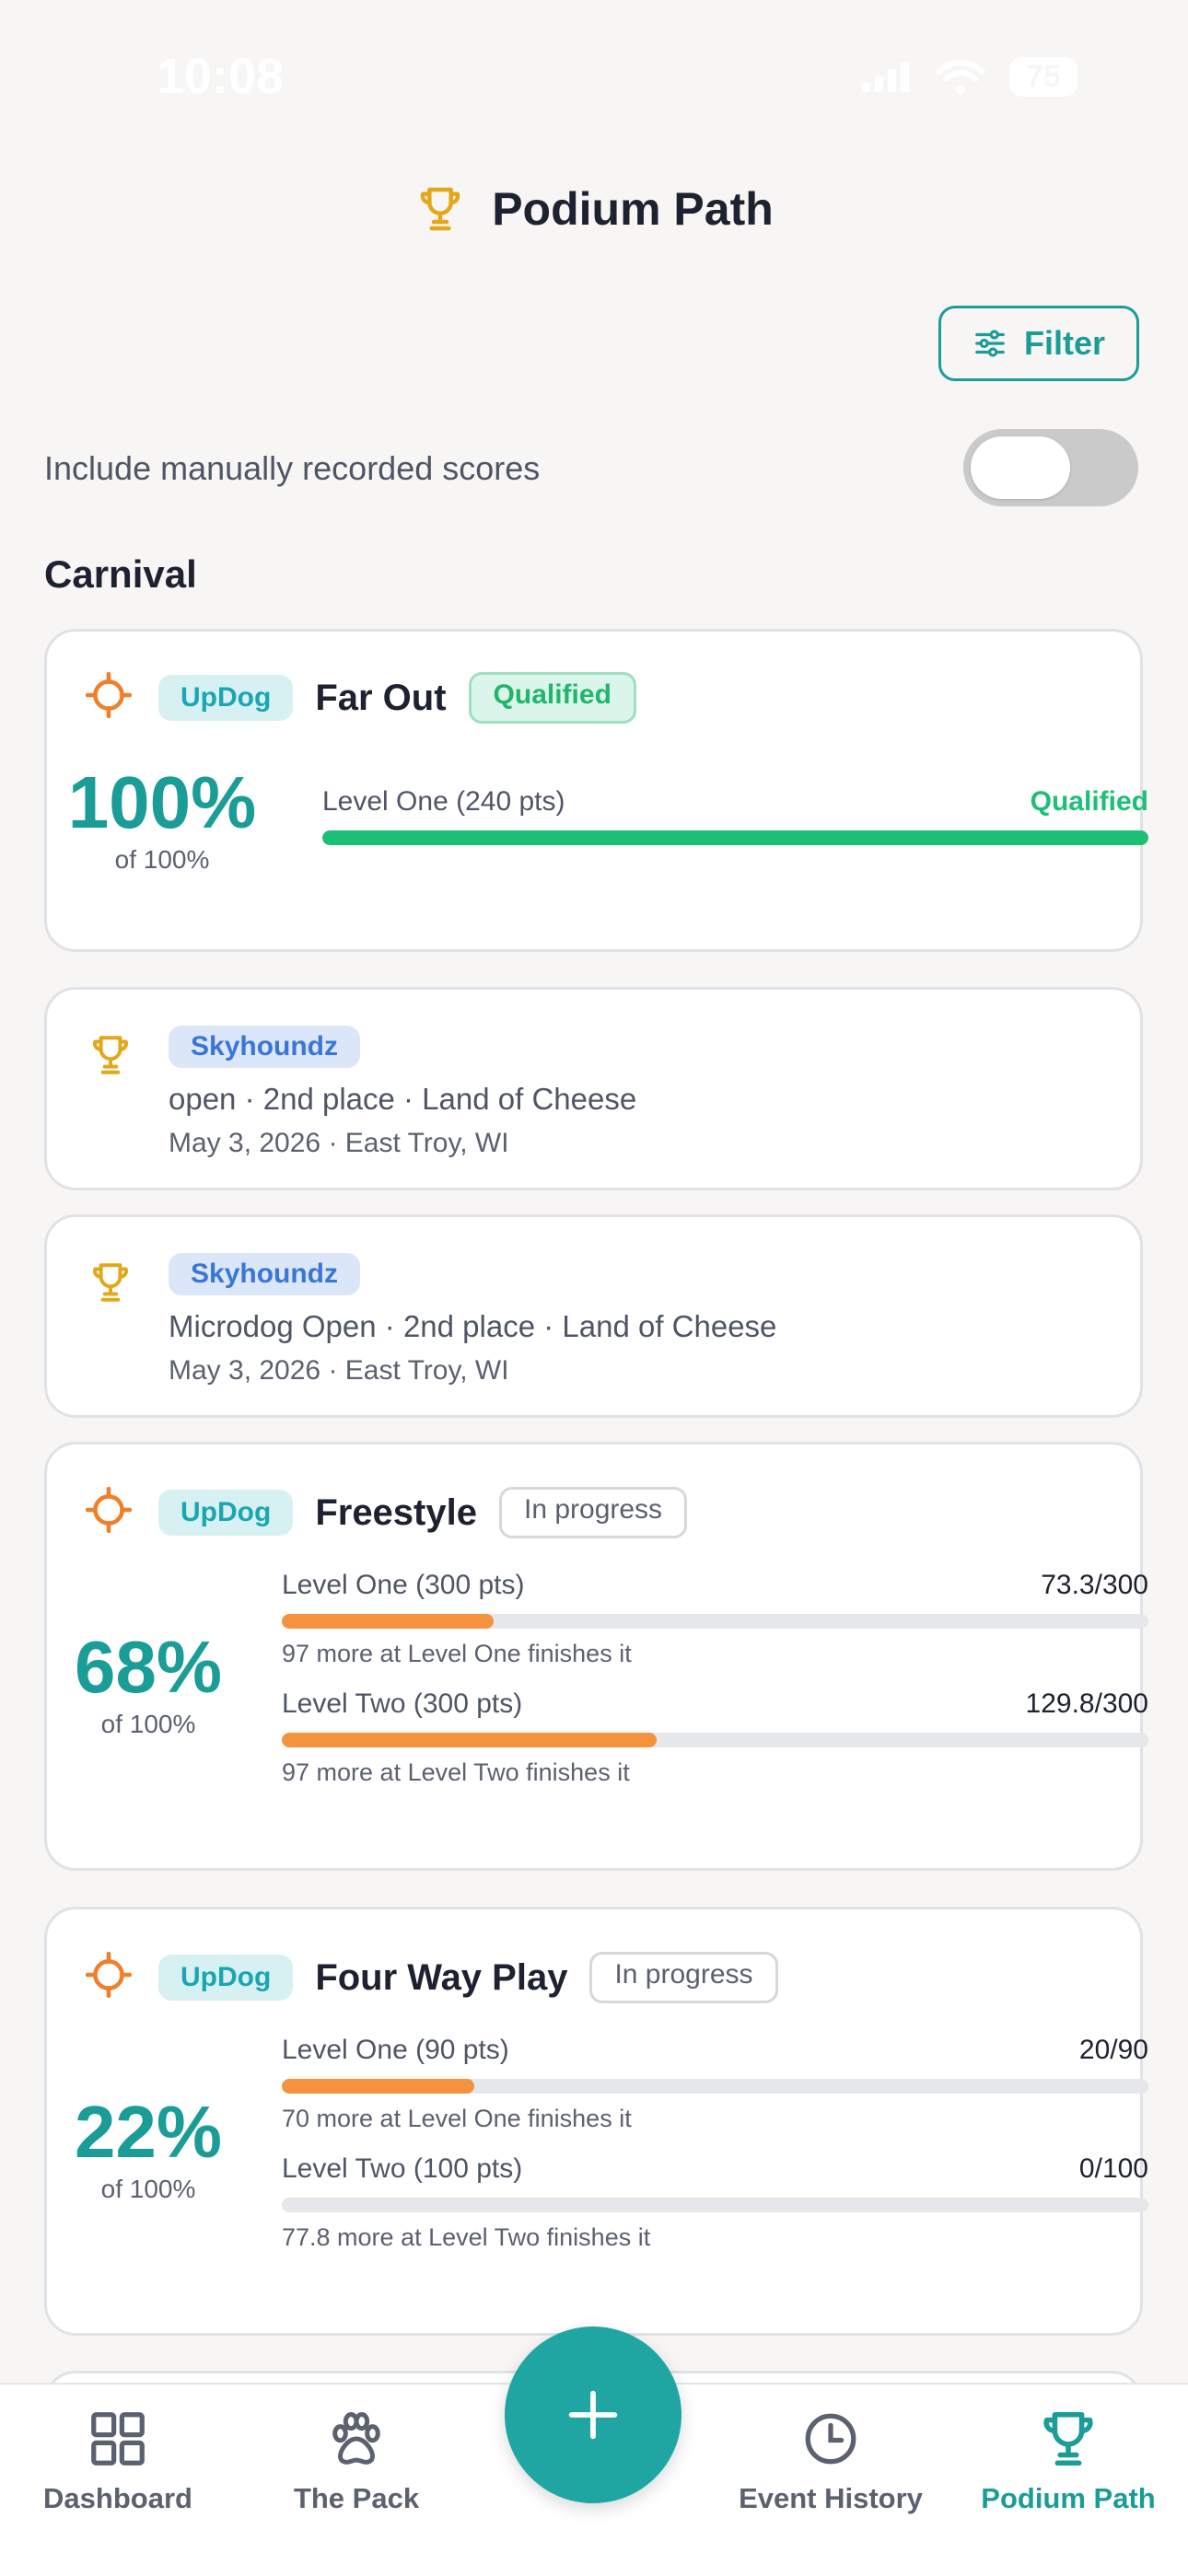 The width and height of the screenshot is (1188, 2576). What do you see at coordinates (830, 2439) in the screenshot?
I see `clock-icon` at bounding box center [830, 2439].